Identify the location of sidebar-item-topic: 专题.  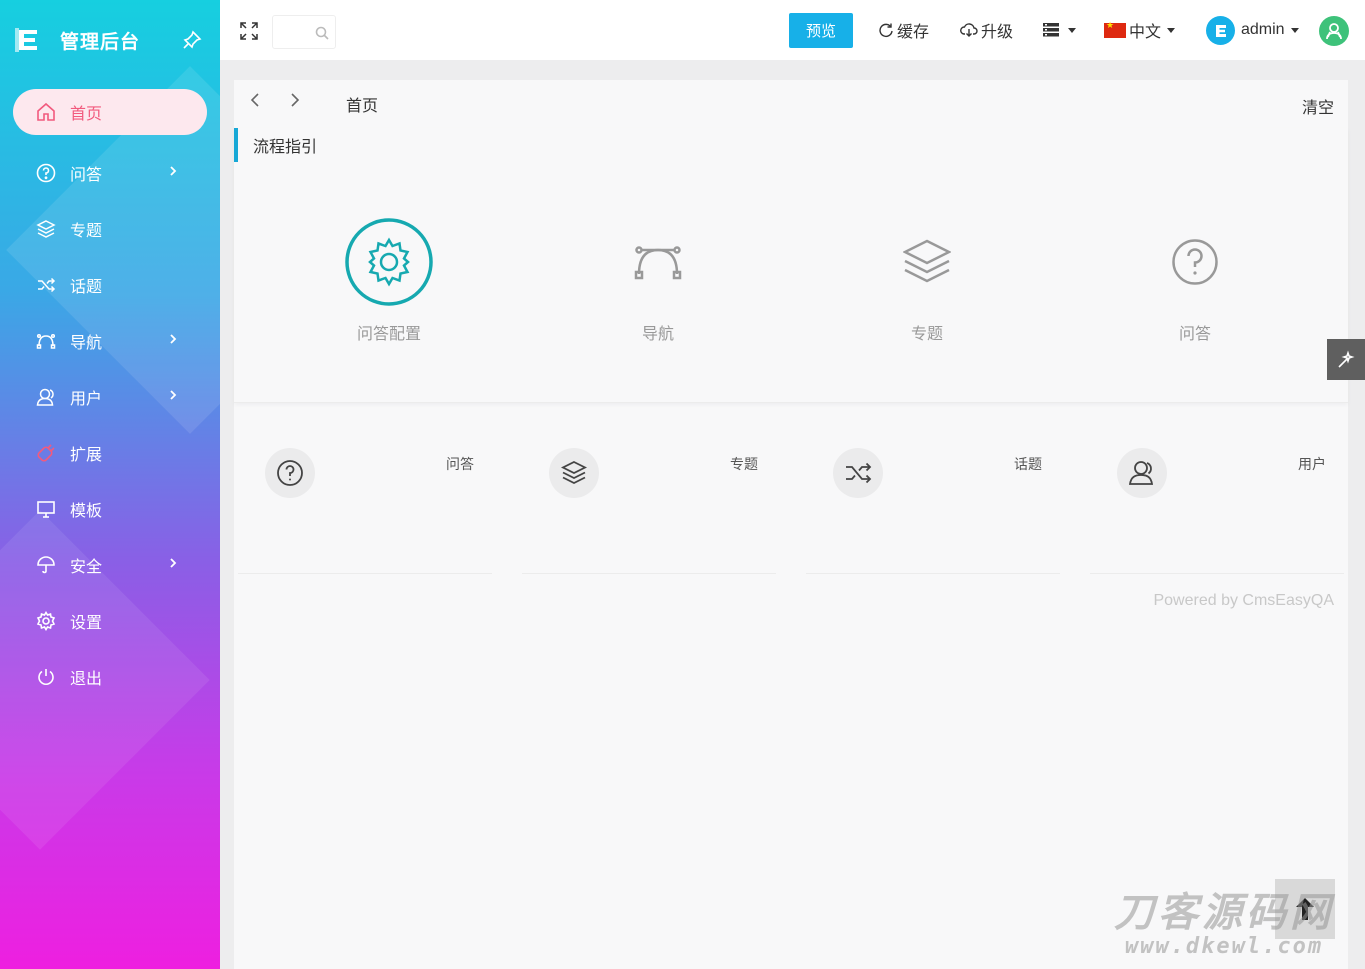
(110, 229).